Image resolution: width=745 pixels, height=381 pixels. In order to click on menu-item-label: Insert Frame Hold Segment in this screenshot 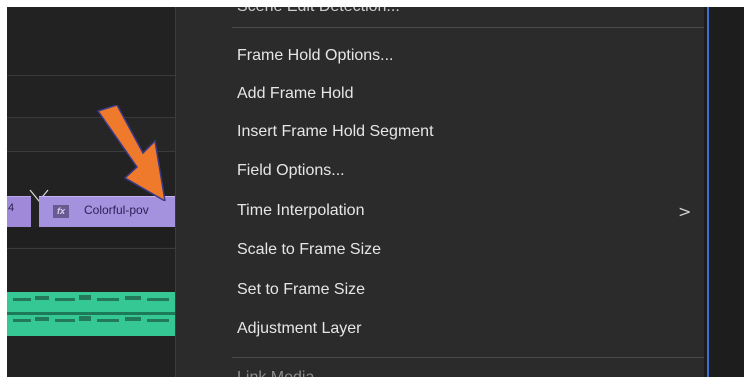, I will do `click(335, 131)`.